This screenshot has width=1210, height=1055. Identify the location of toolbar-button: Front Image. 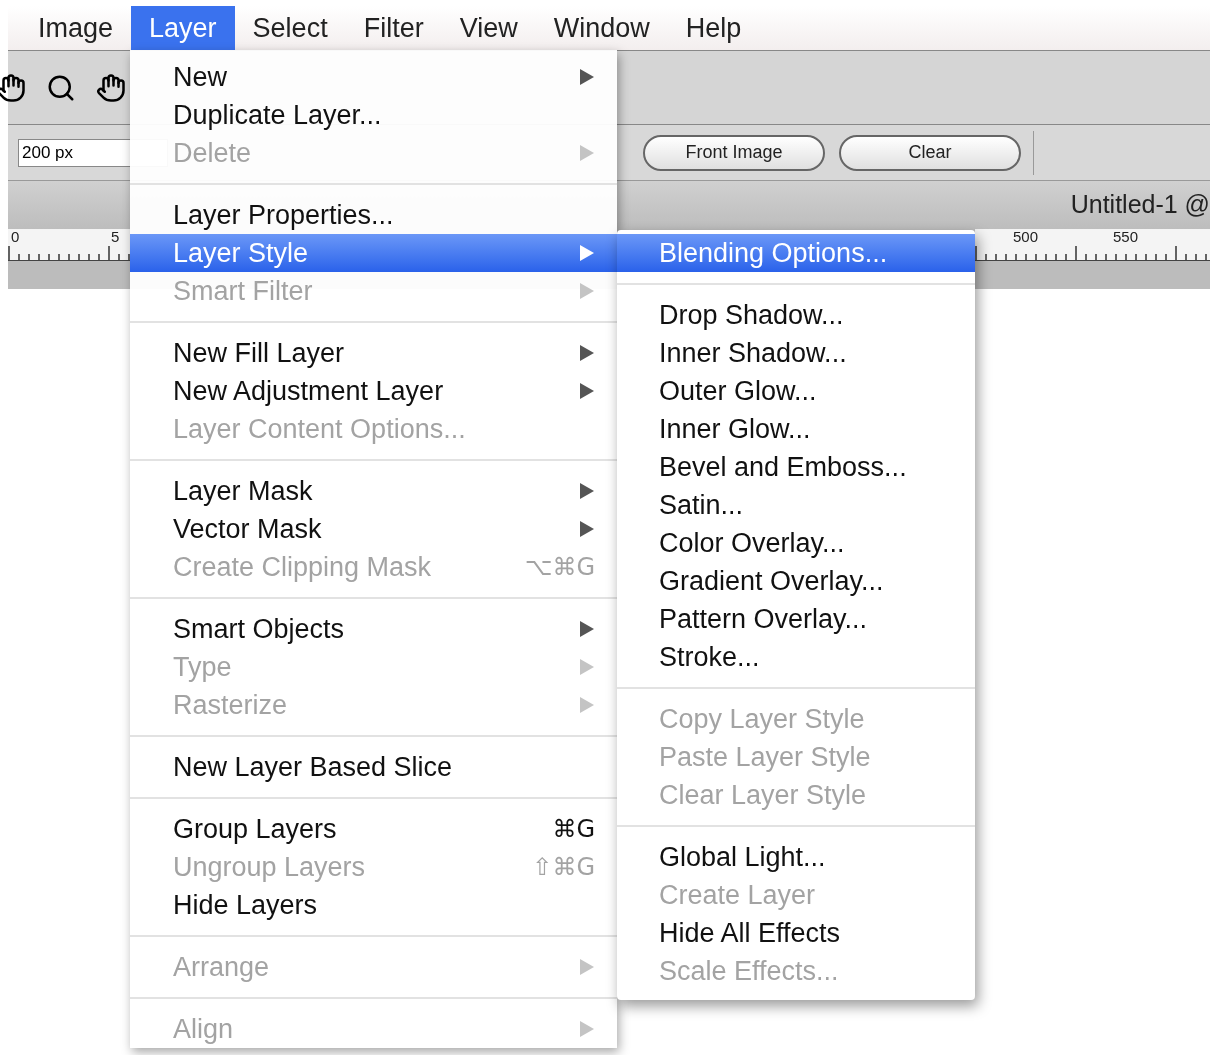
(734, 152).